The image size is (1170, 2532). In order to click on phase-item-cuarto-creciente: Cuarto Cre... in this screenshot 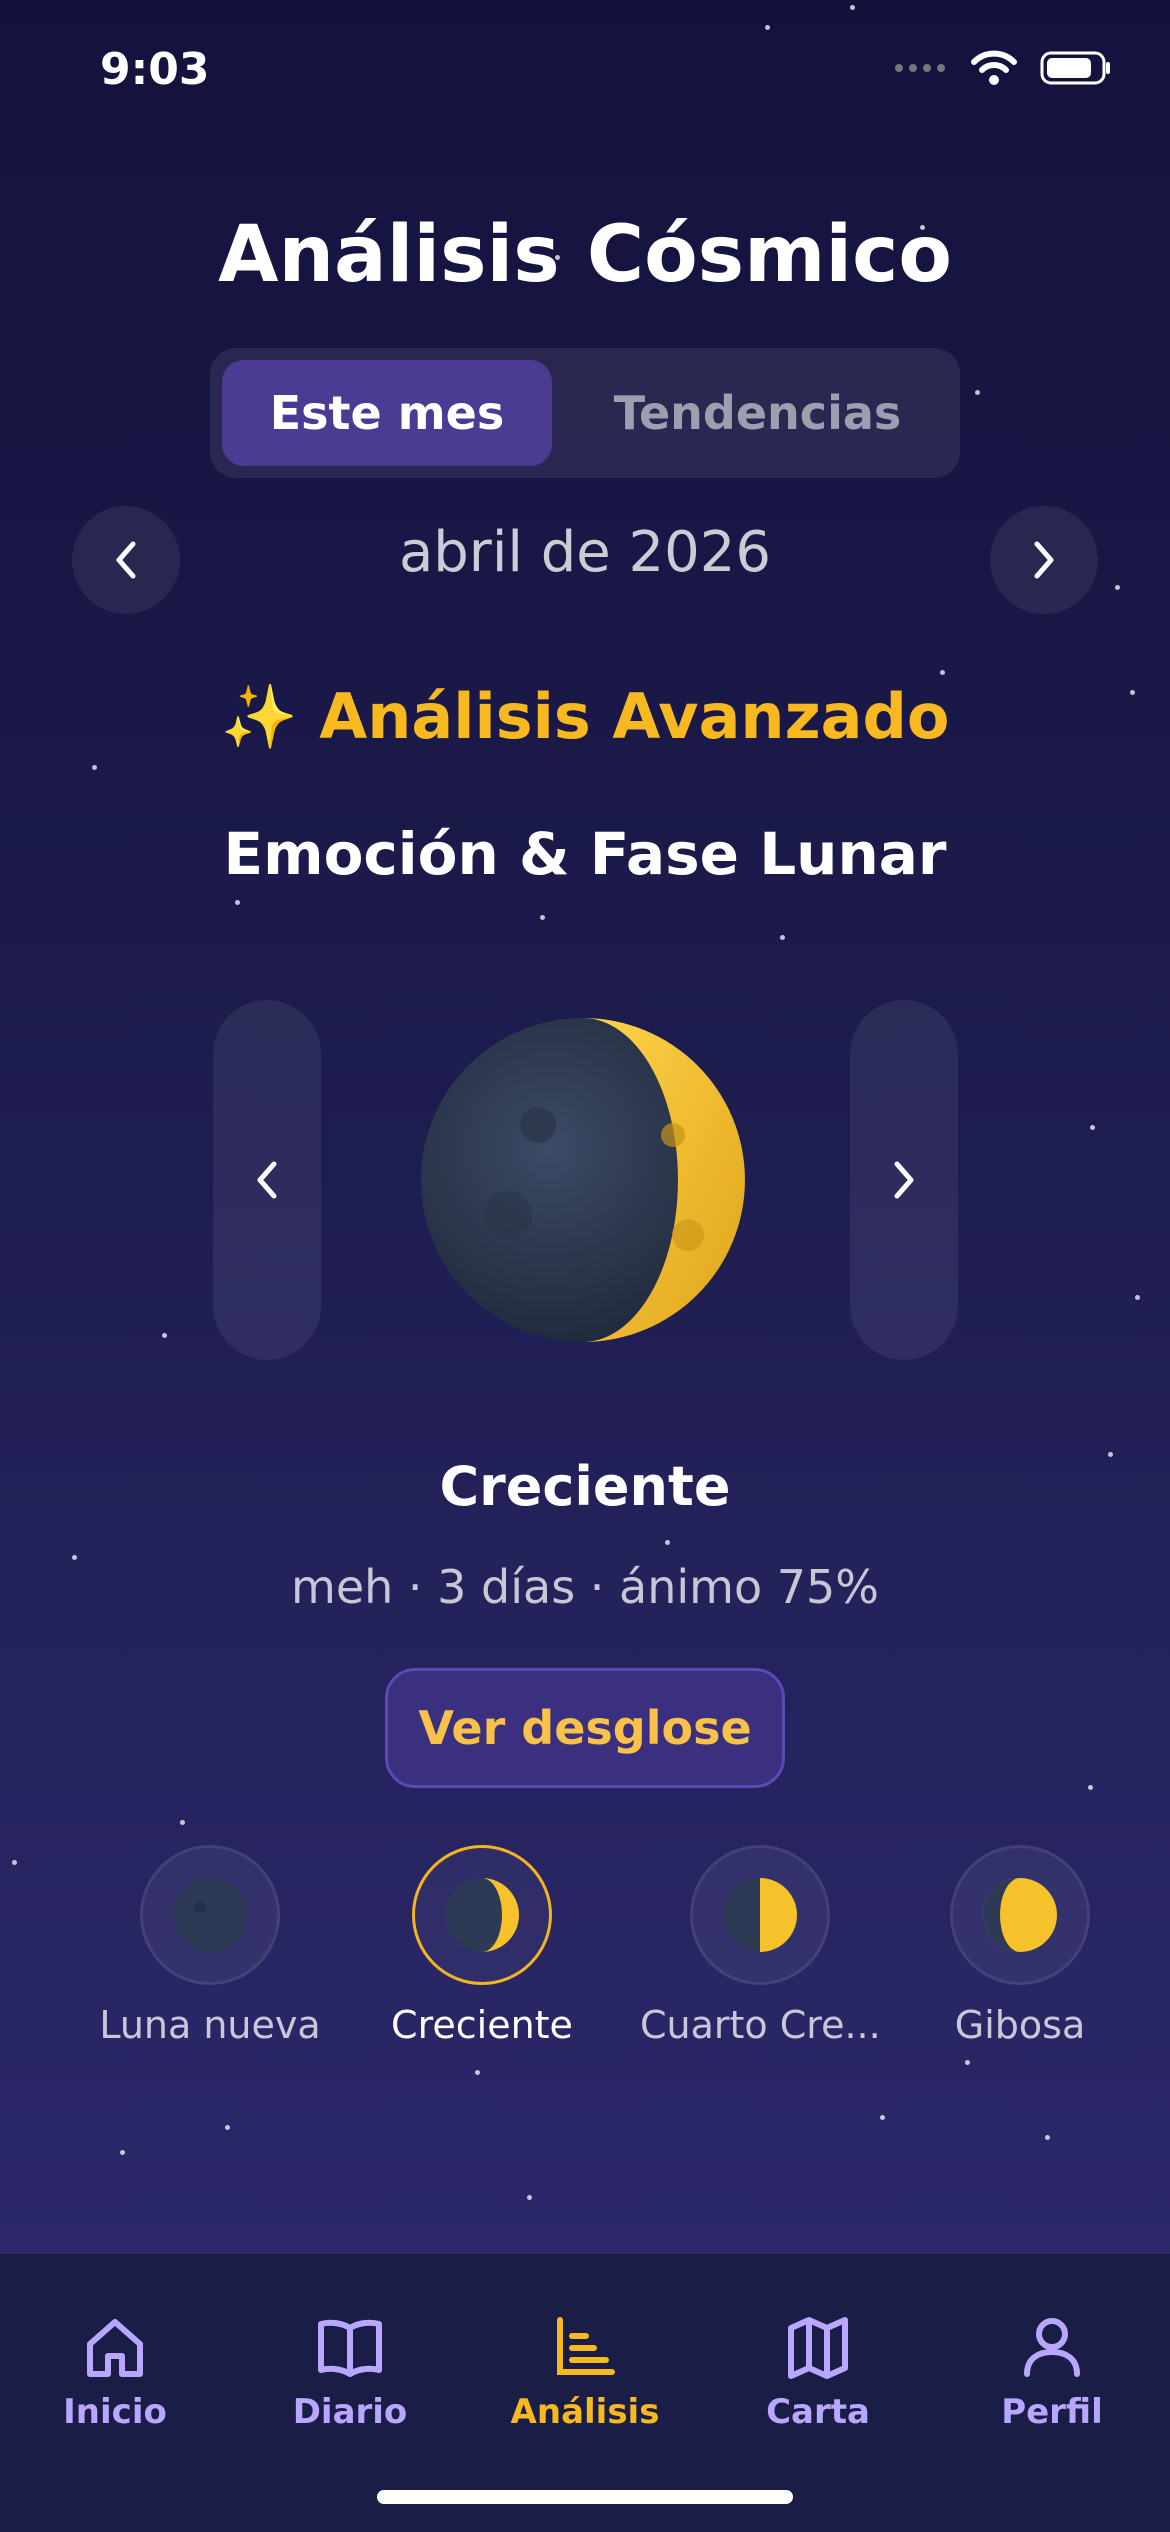, I will do `click(760, 1946)`.